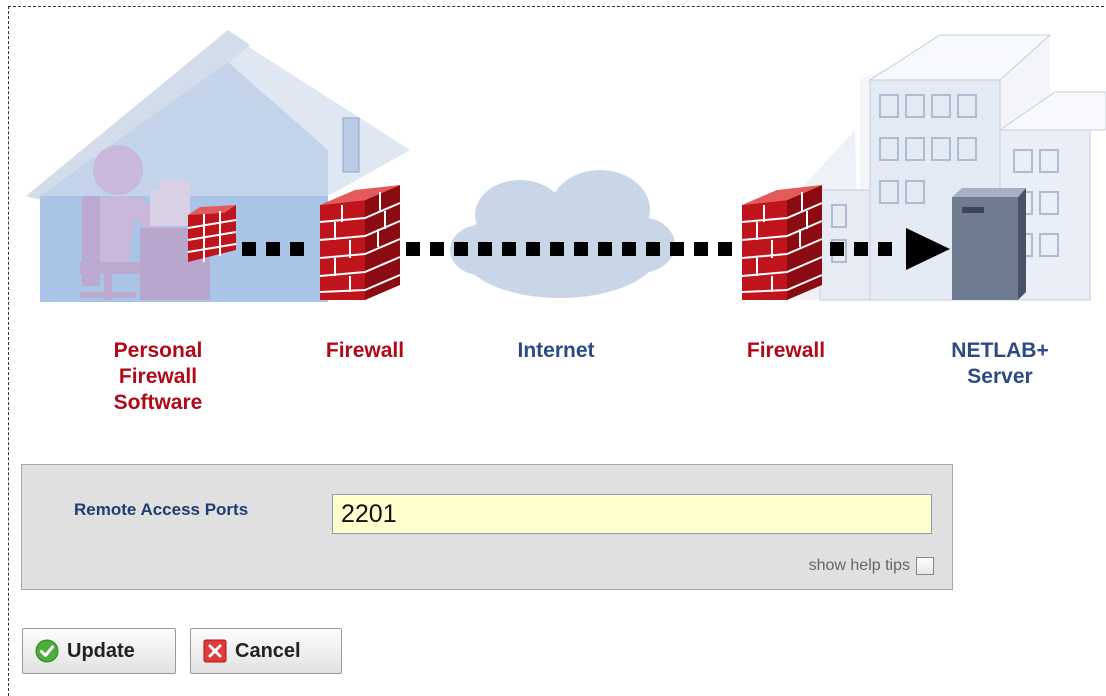 The image size is (1106, 696). I want to click on remote-access-ports-input, so click(632, 514).